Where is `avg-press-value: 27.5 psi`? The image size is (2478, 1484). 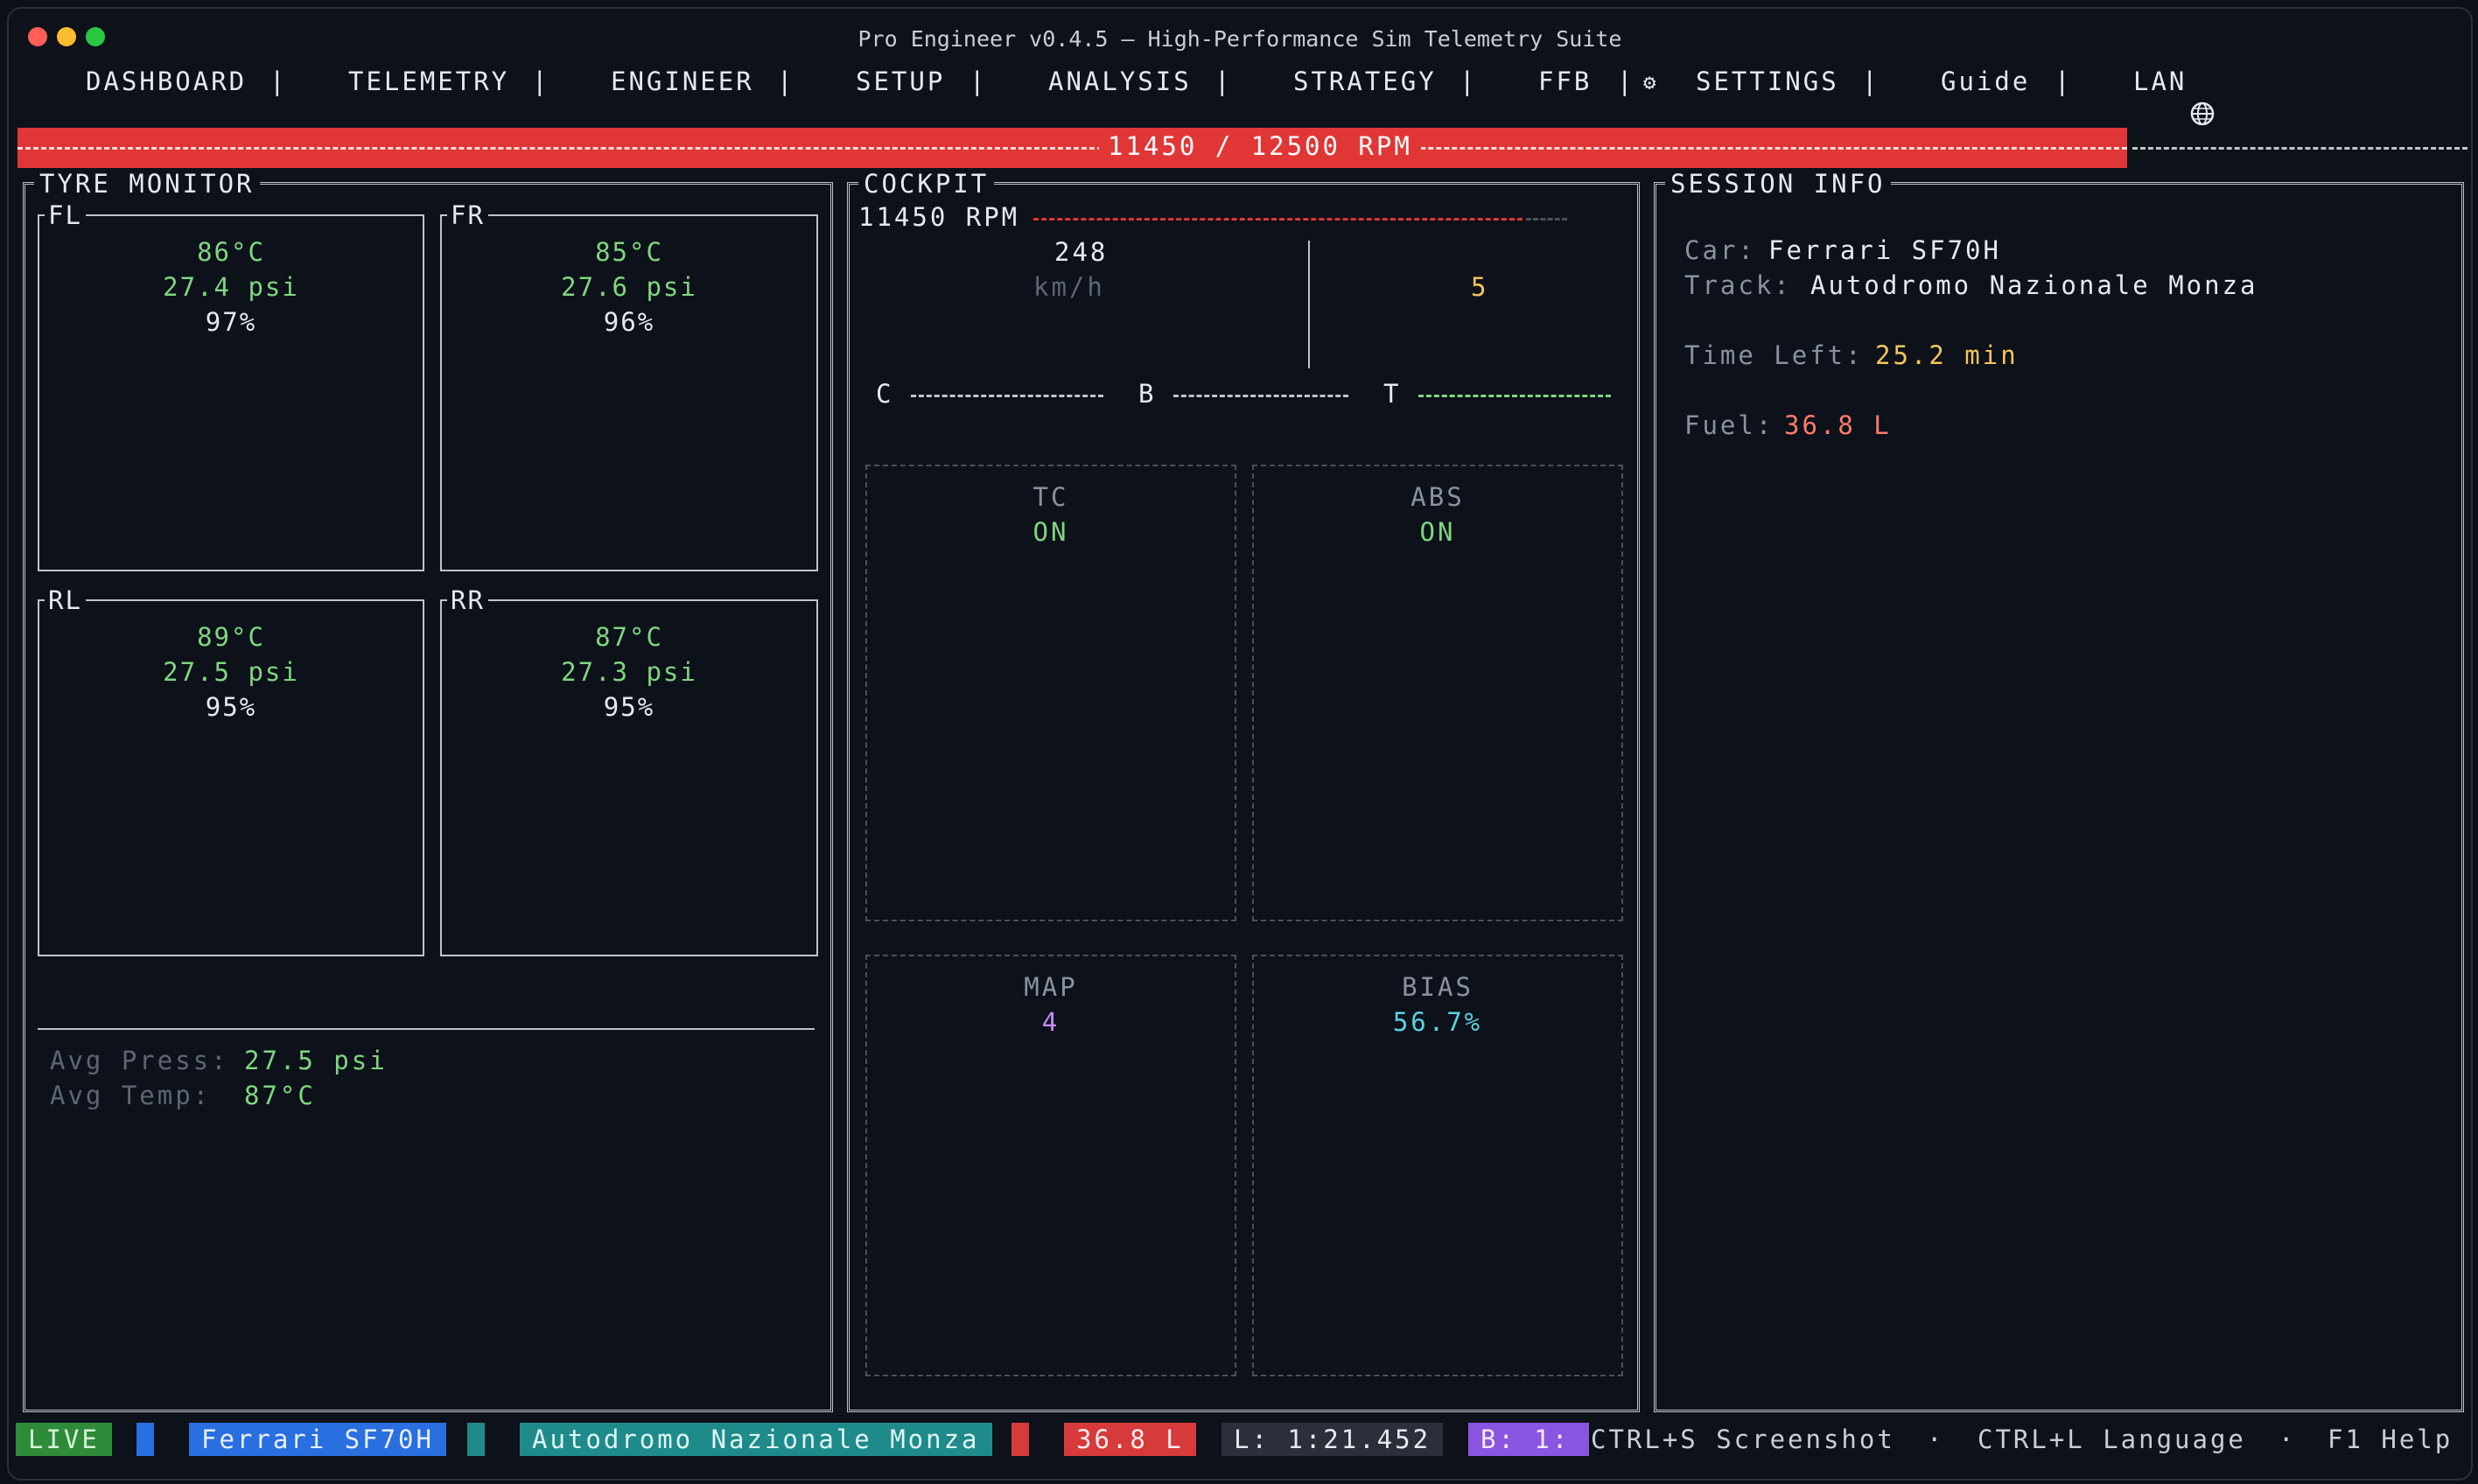 avg-press-value: 27.5 psi is located at coordinates (316, 1060).